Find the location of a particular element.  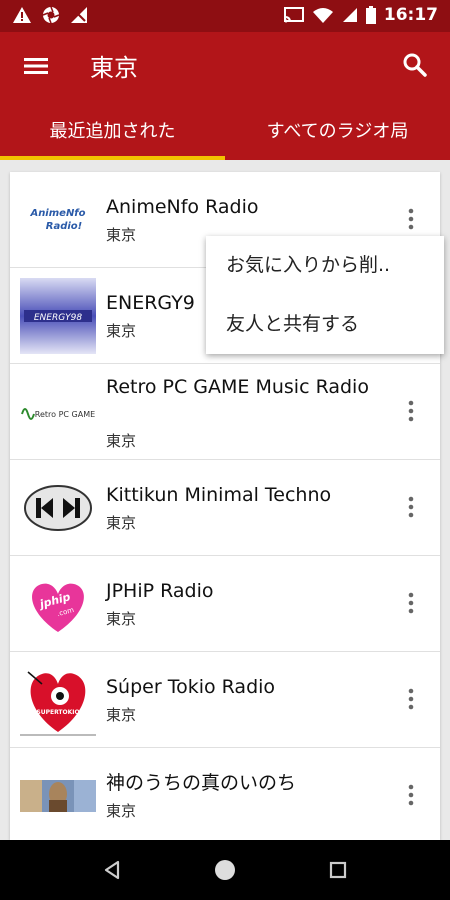

status-time: 16:17 is located at coordinates (410, 15).